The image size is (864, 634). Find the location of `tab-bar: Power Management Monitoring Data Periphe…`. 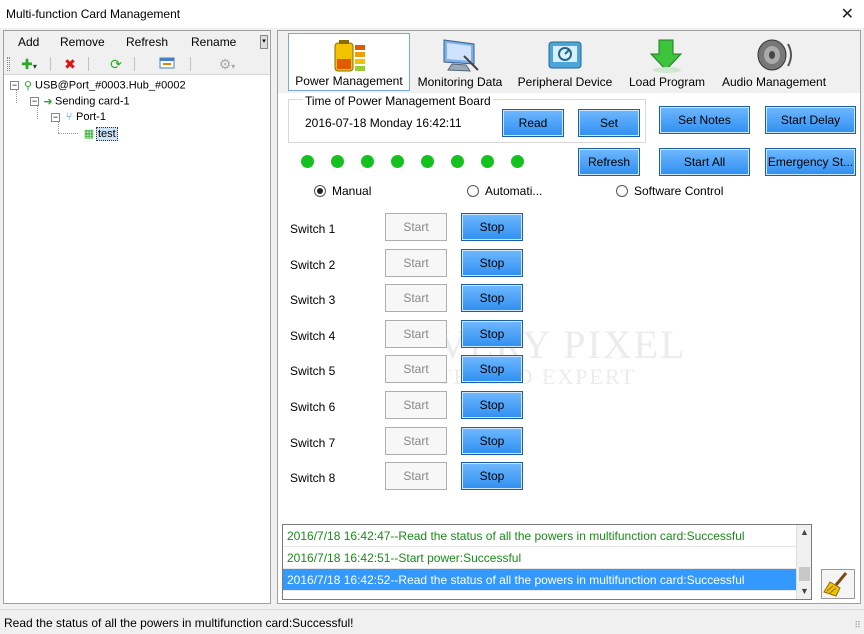

tab-bar: Power Management Monitoring Data Periphe… is located at coordinates (569, 62).